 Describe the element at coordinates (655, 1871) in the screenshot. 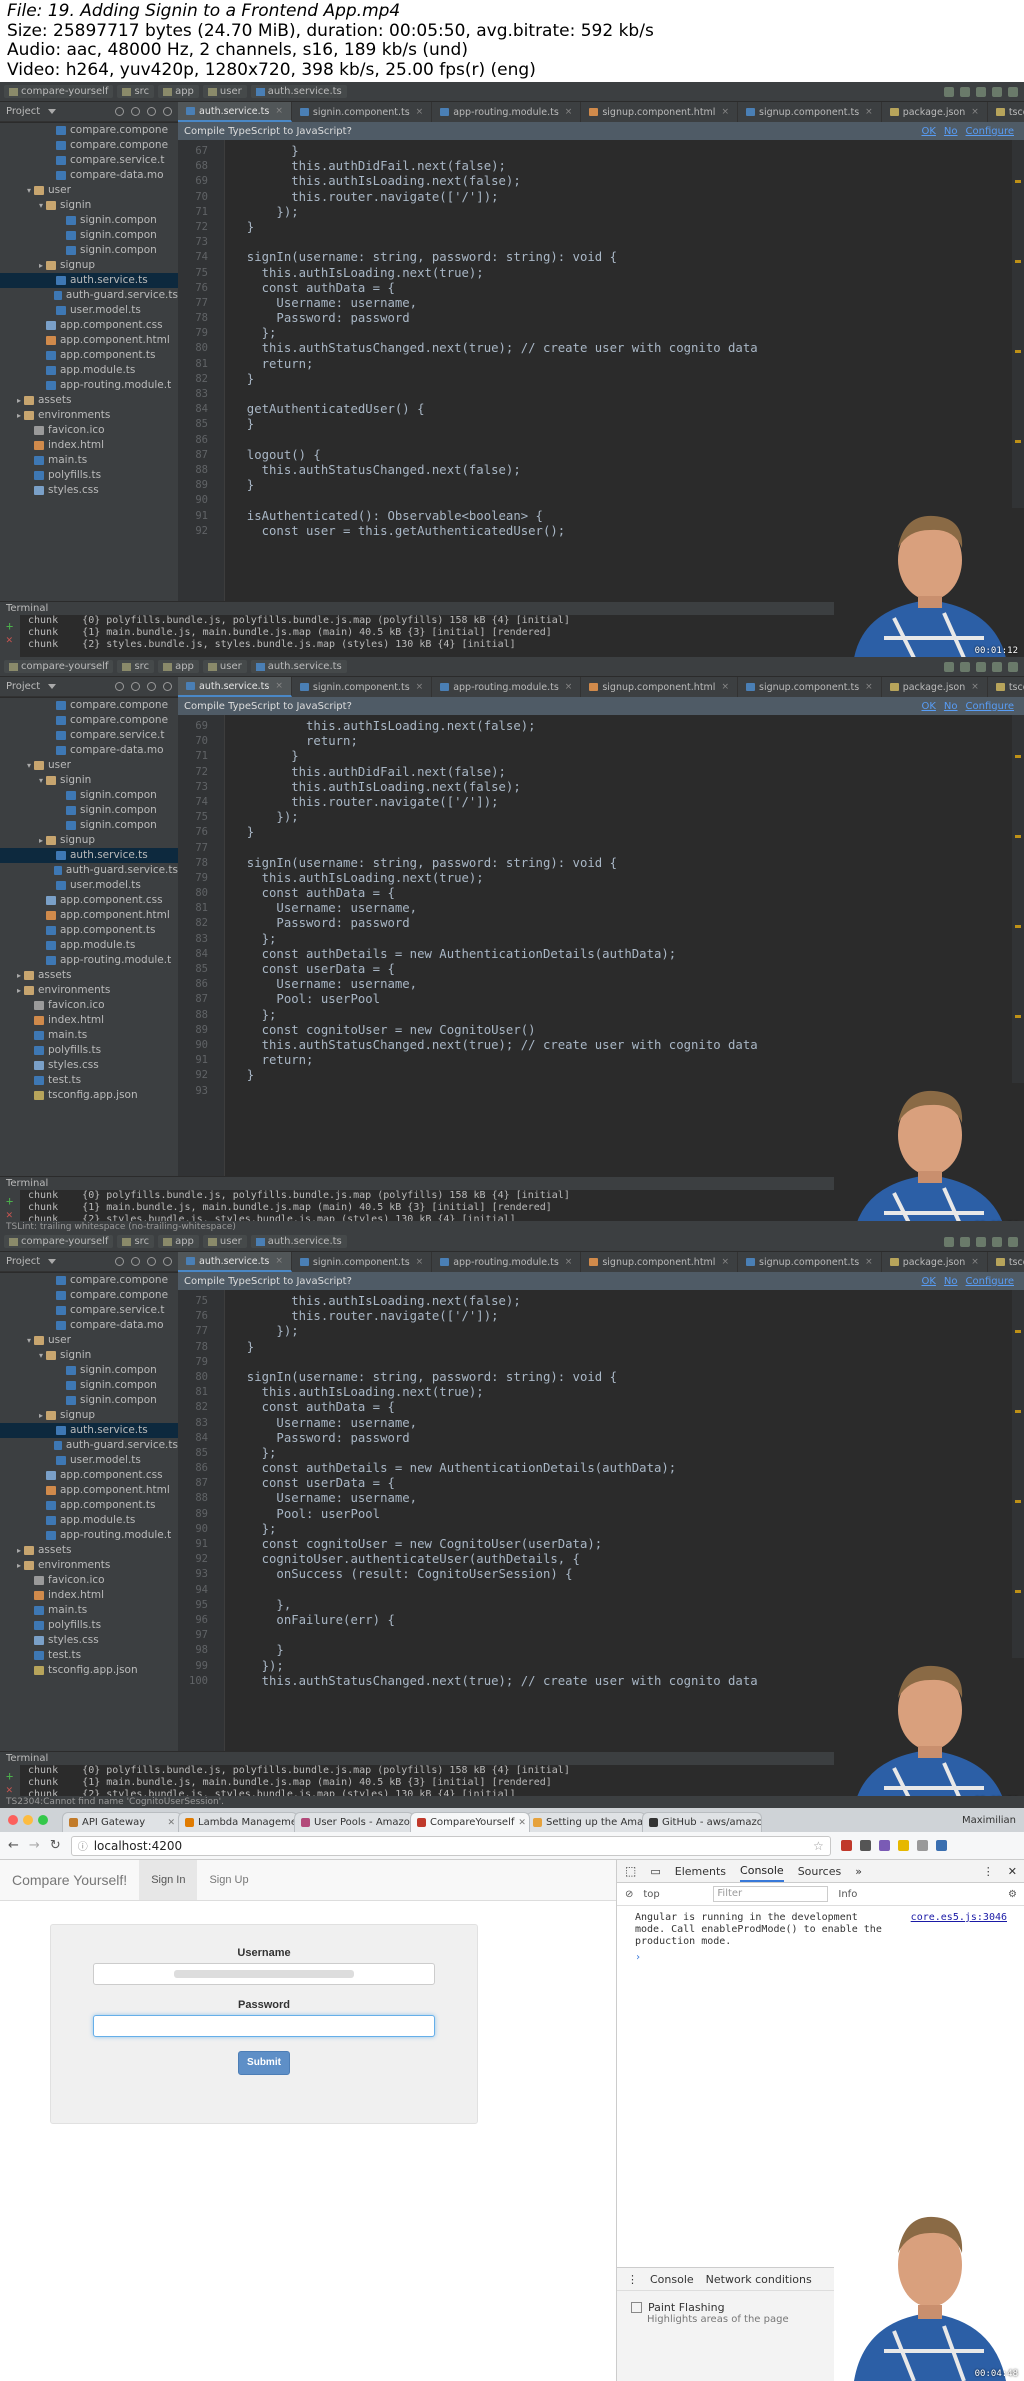

I see `device-toggle-icon: ▭` at that location.